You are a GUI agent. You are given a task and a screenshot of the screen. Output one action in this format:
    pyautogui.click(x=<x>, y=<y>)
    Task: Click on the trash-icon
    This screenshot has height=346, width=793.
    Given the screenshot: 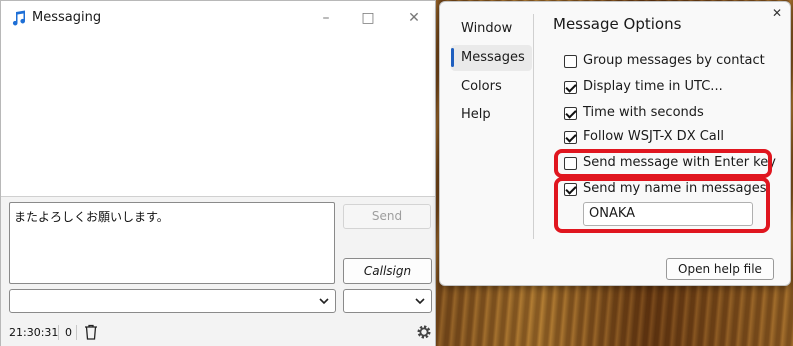 What is the action you would take?
    pyautogui.click(x=91, y=332)
    